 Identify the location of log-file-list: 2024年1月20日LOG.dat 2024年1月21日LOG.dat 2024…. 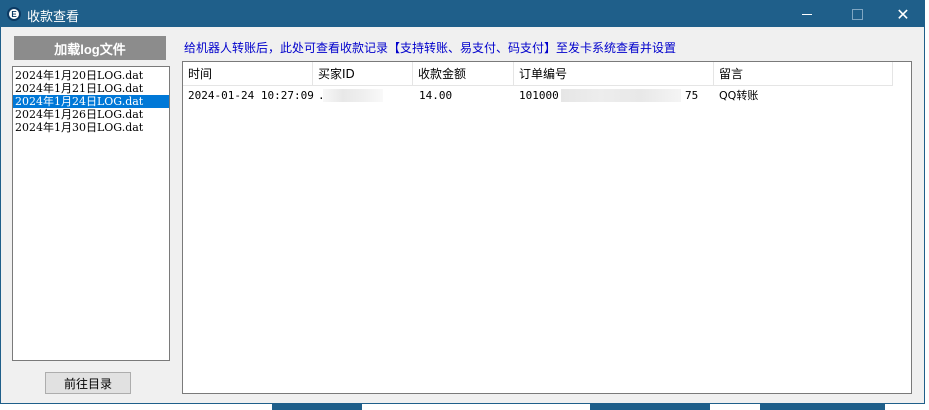
(91, 213).